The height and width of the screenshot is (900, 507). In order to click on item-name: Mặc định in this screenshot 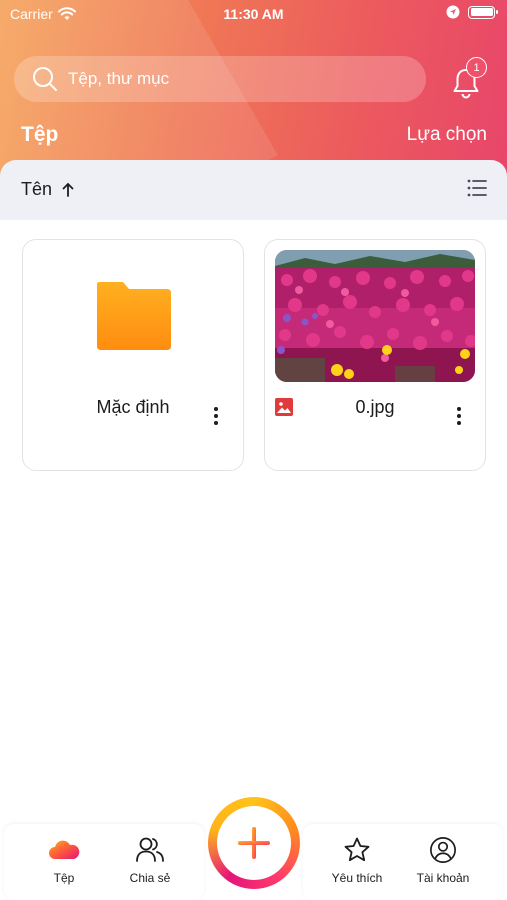, I will do `click(133, 407)`.